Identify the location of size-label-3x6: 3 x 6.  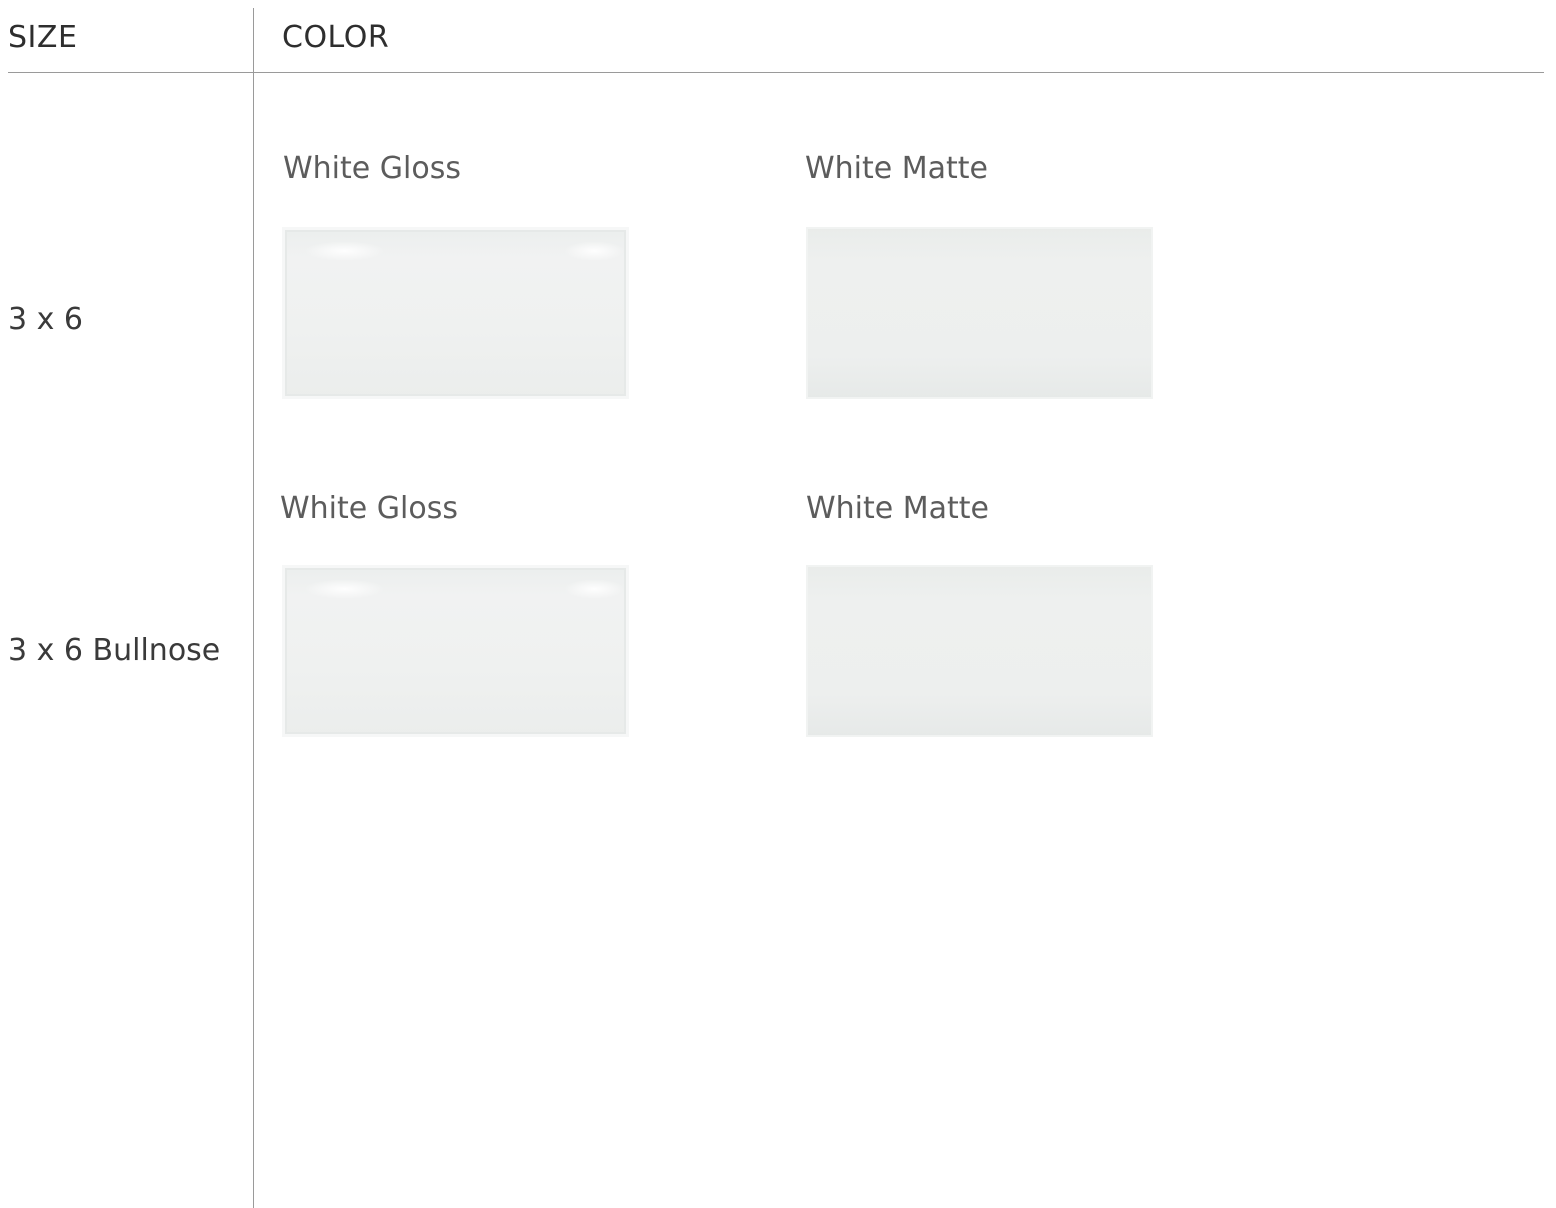
(45, 319).